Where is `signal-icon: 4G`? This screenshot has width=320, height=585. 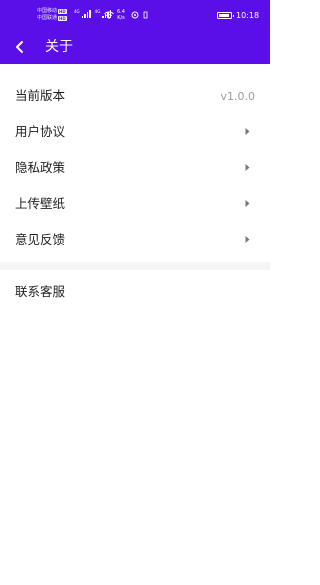
signal-icon: 4G is located at coordinates (82, 14).